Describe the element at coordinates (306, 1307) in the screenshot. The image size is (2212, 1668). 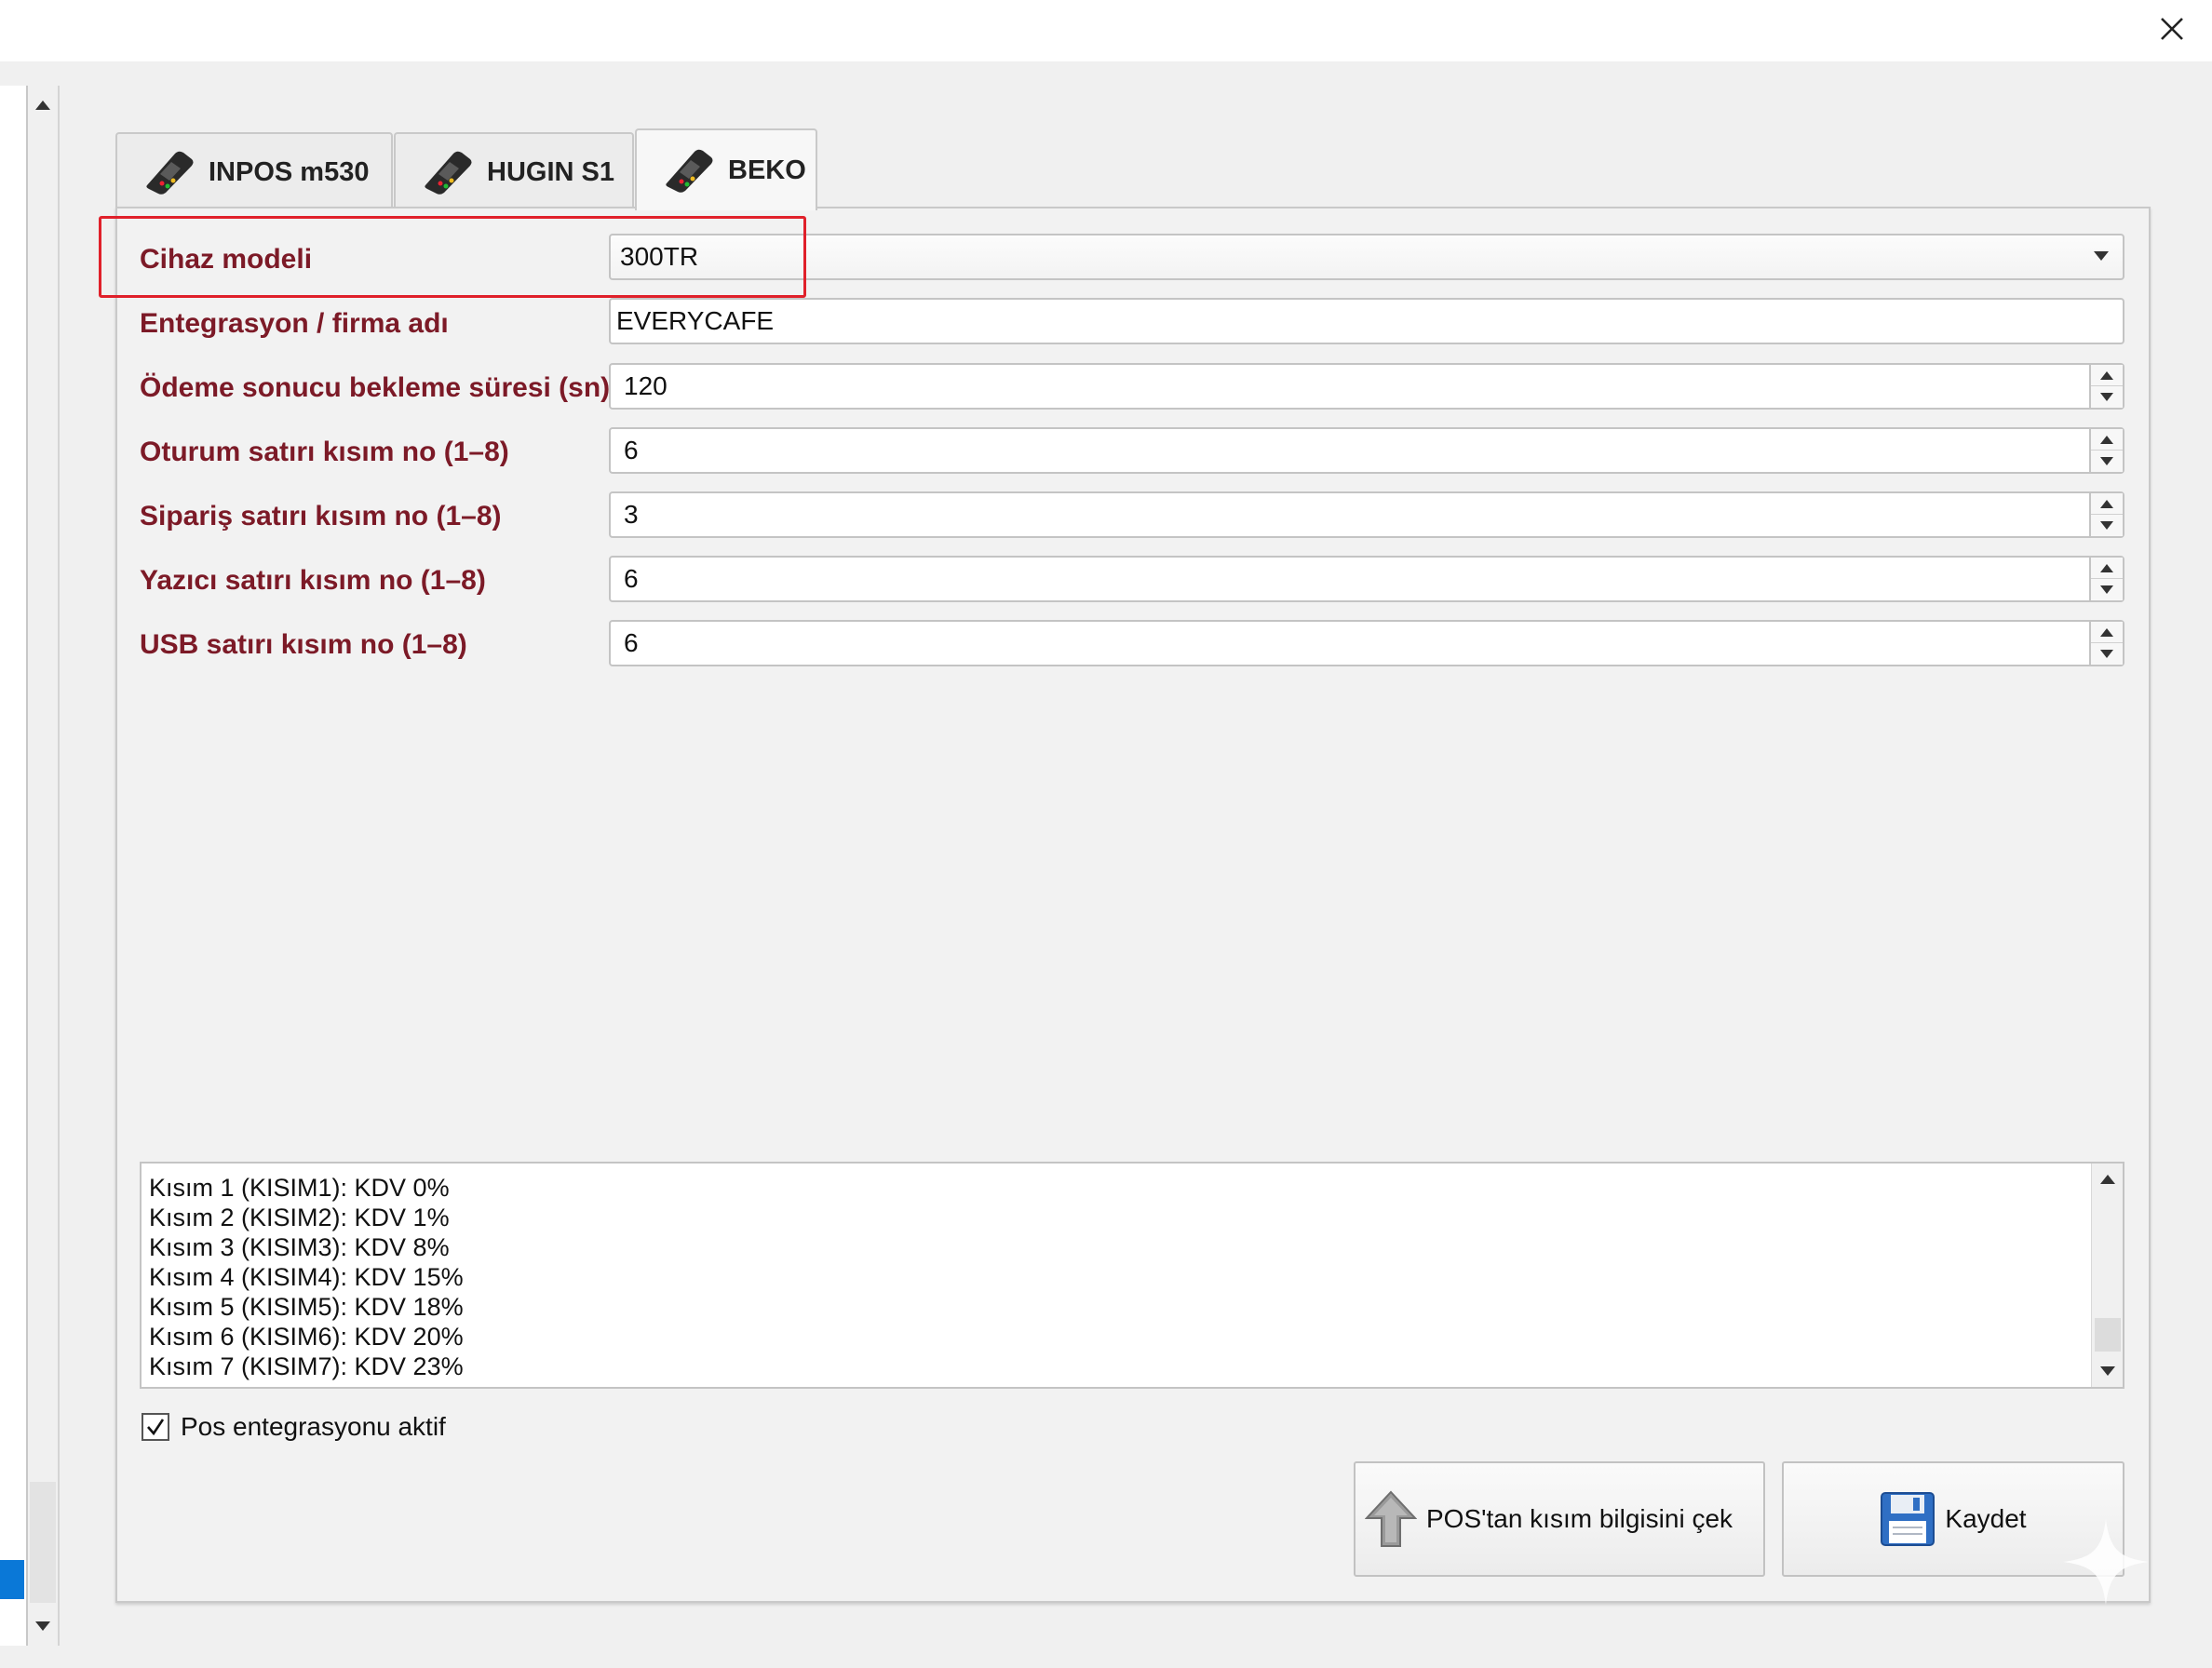
I see `list-item: Kısım 5 (KISIM5): KDV 18%` at that location.